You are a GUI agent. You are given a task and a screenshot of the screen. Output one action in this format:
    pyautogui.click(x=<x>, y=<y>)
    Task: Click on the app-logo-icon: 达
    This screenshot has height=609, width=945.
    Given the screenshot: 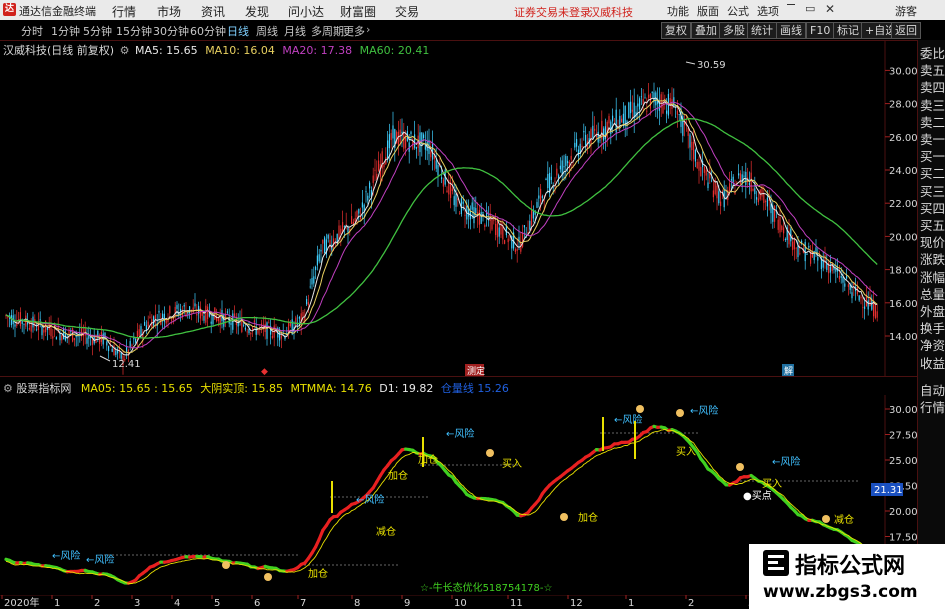 What is the action you would take?
    pyautogui.click(x=9, y=9)
    